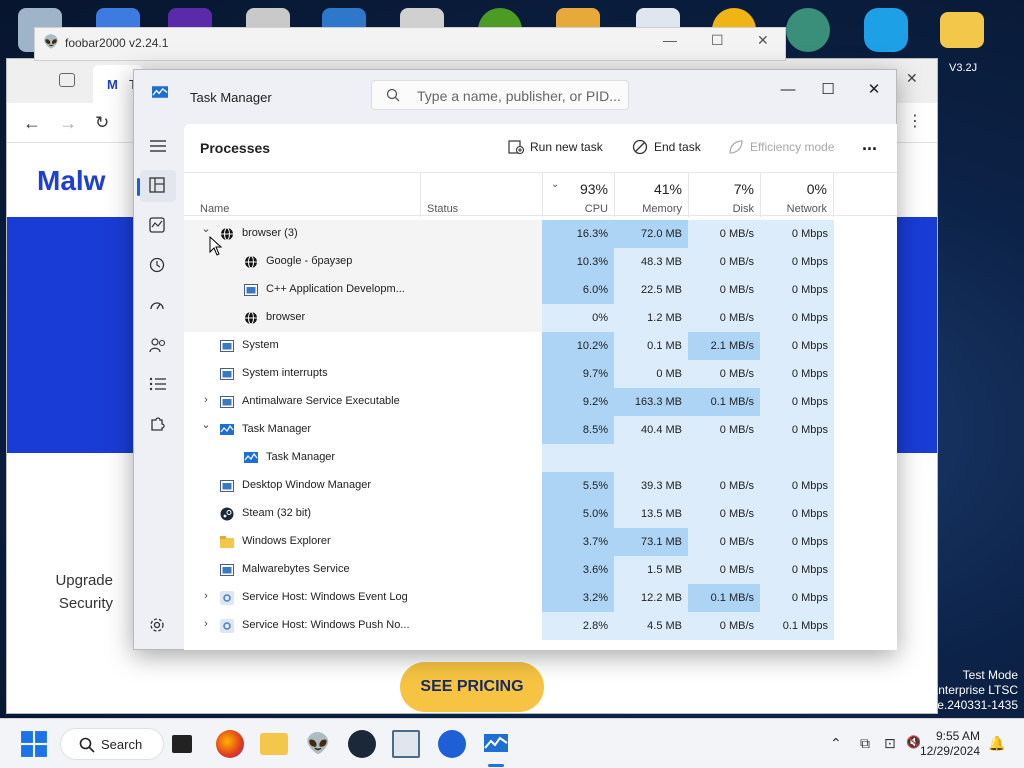  I want to click on disk-total: 7%, so click(743, 189).